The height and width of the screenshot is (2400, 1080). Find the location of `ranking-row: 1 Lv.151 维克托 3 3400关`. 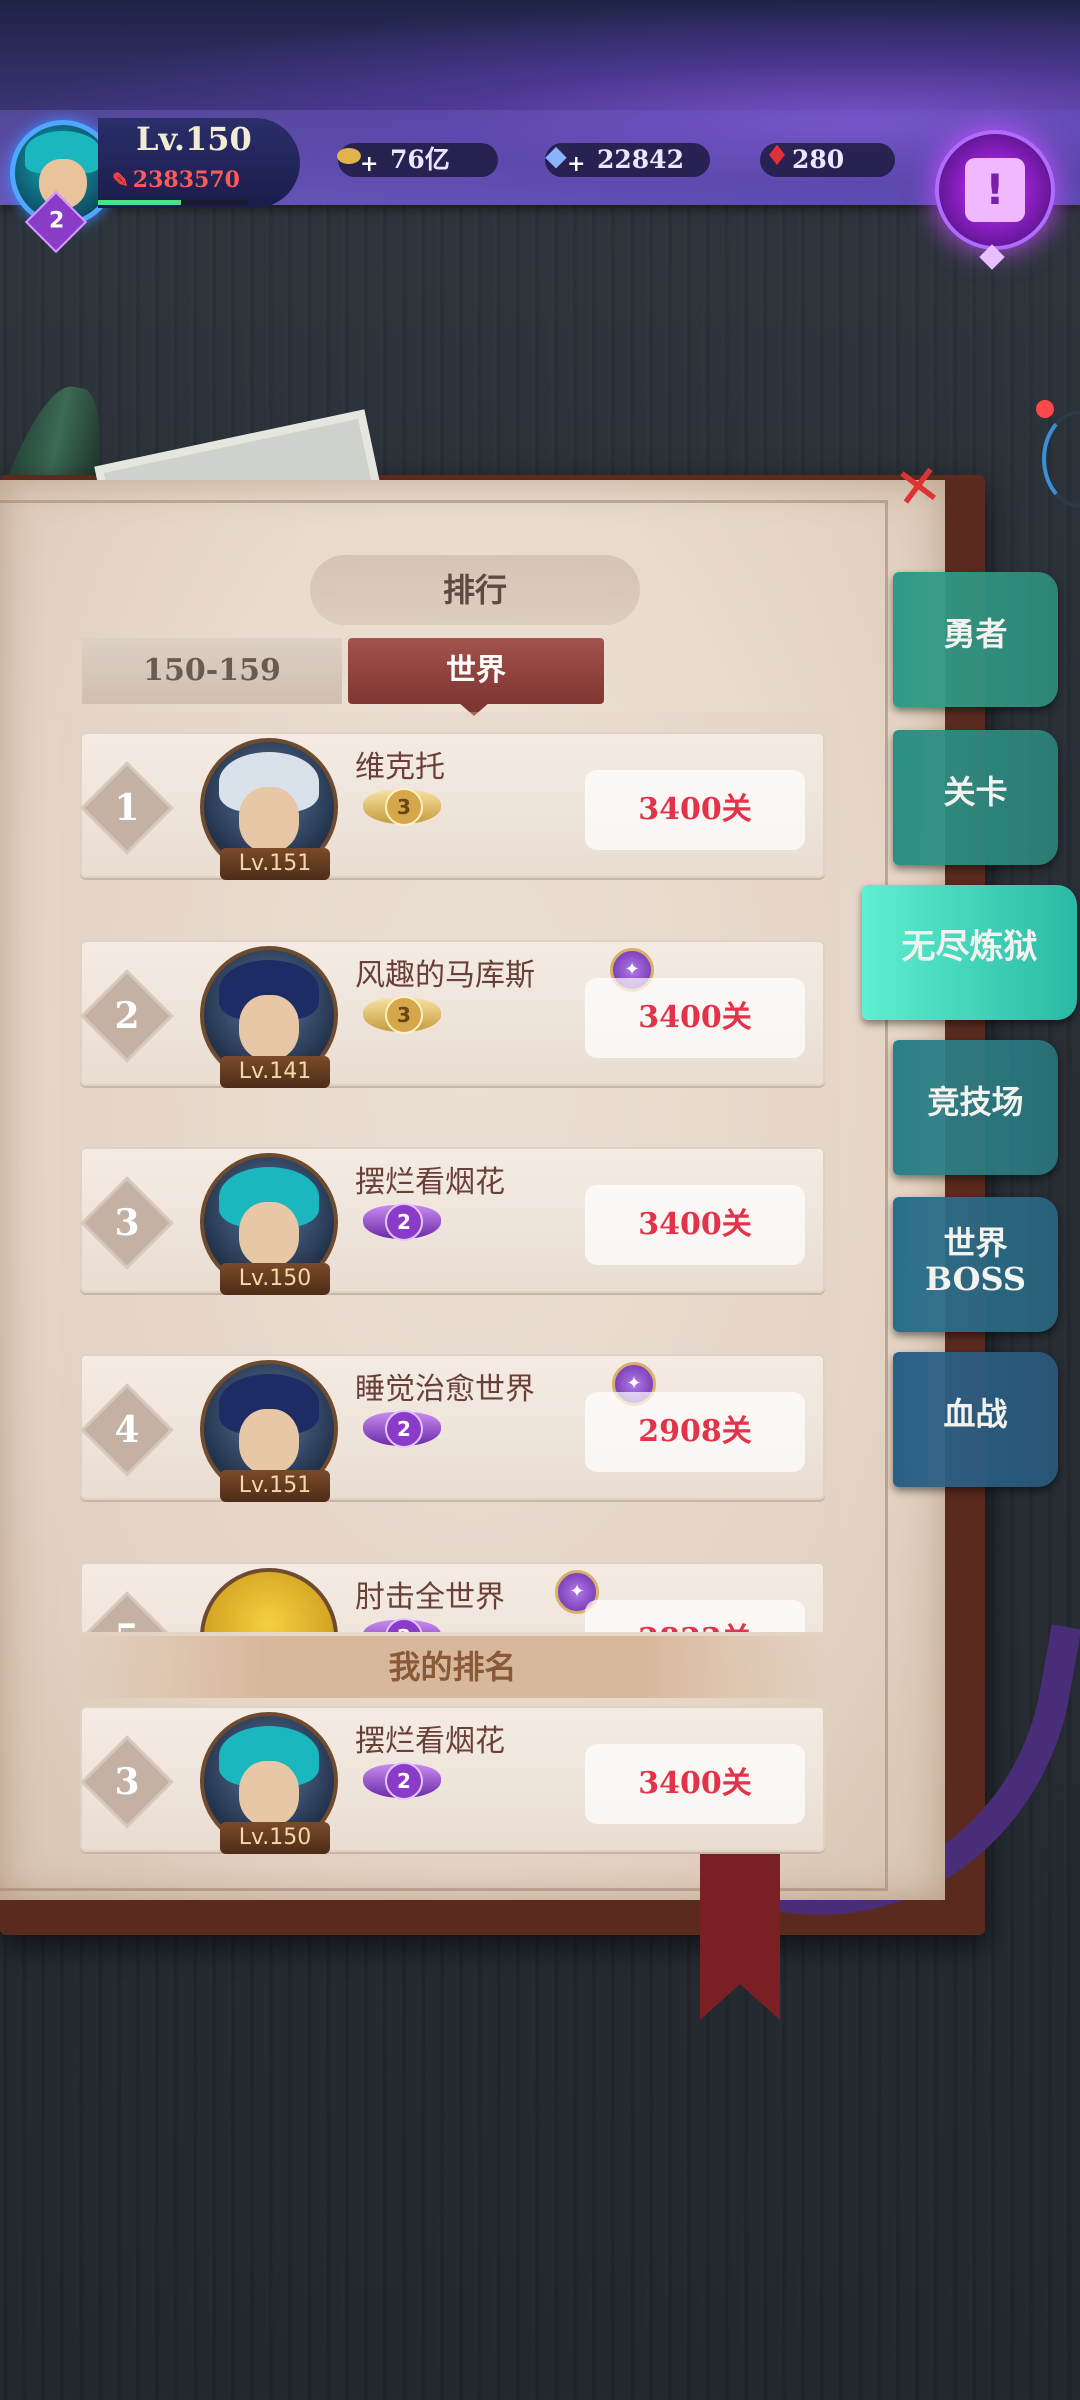

ranking-row: 1 Lv.151 维克托 3 3400关 is located at coordinates (452, 806).